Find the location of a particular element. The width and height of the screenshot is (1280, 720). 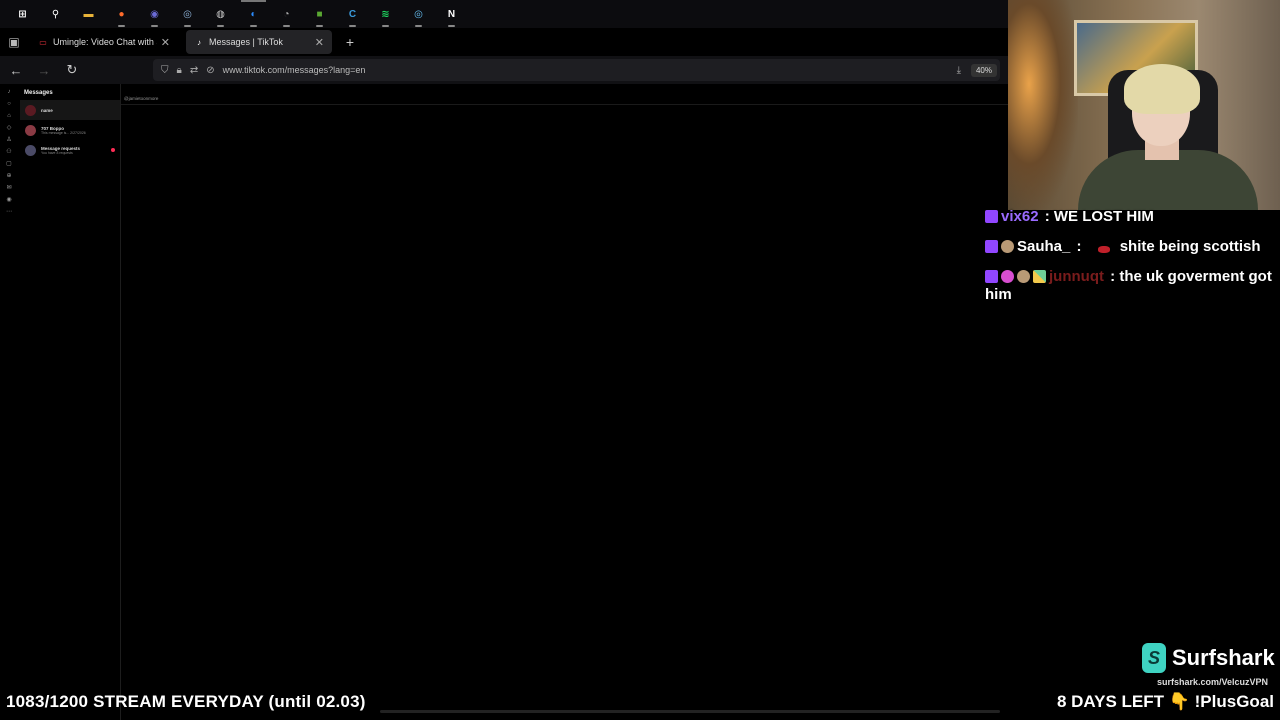

streamer-hair is located at coordinates (1162, 89).